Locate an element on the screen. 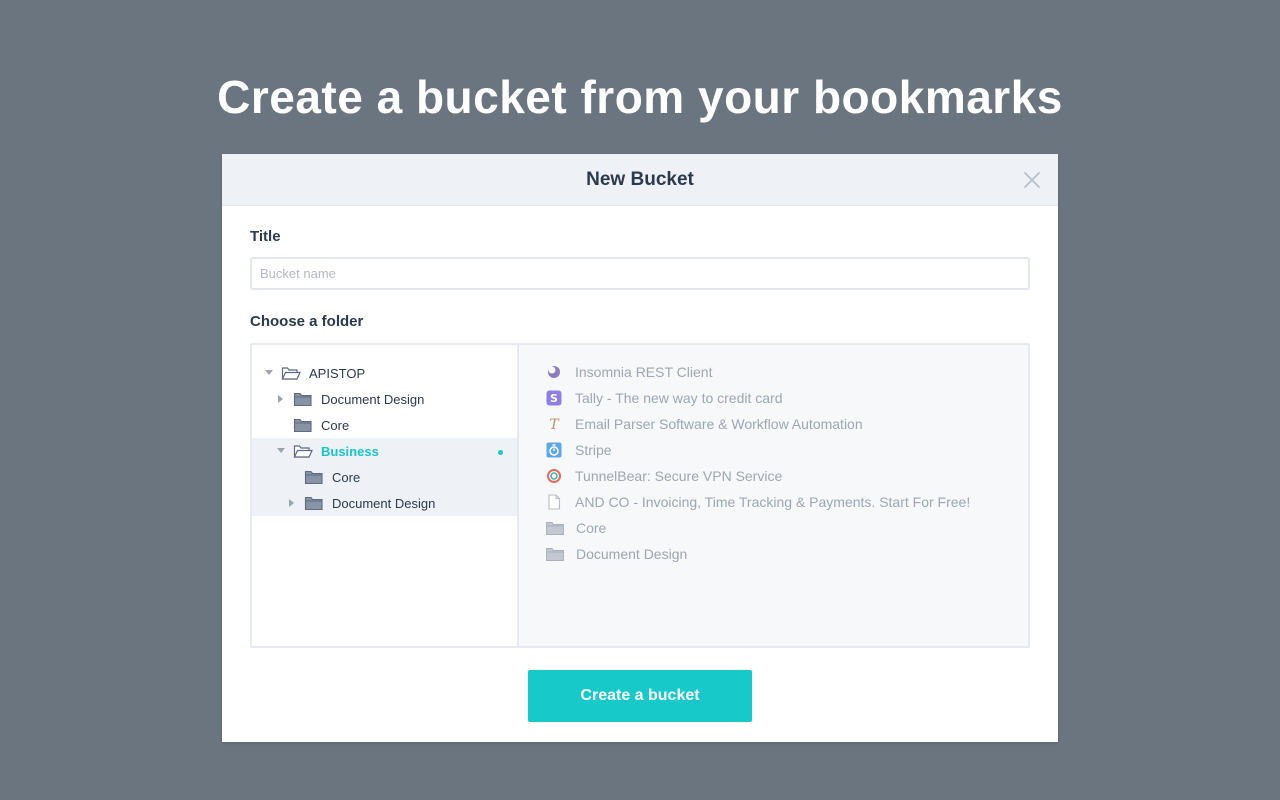 Image resolution: width=1280 pixels, height=800 pixels. tally-icon: S is located at coordinates (554, 398).